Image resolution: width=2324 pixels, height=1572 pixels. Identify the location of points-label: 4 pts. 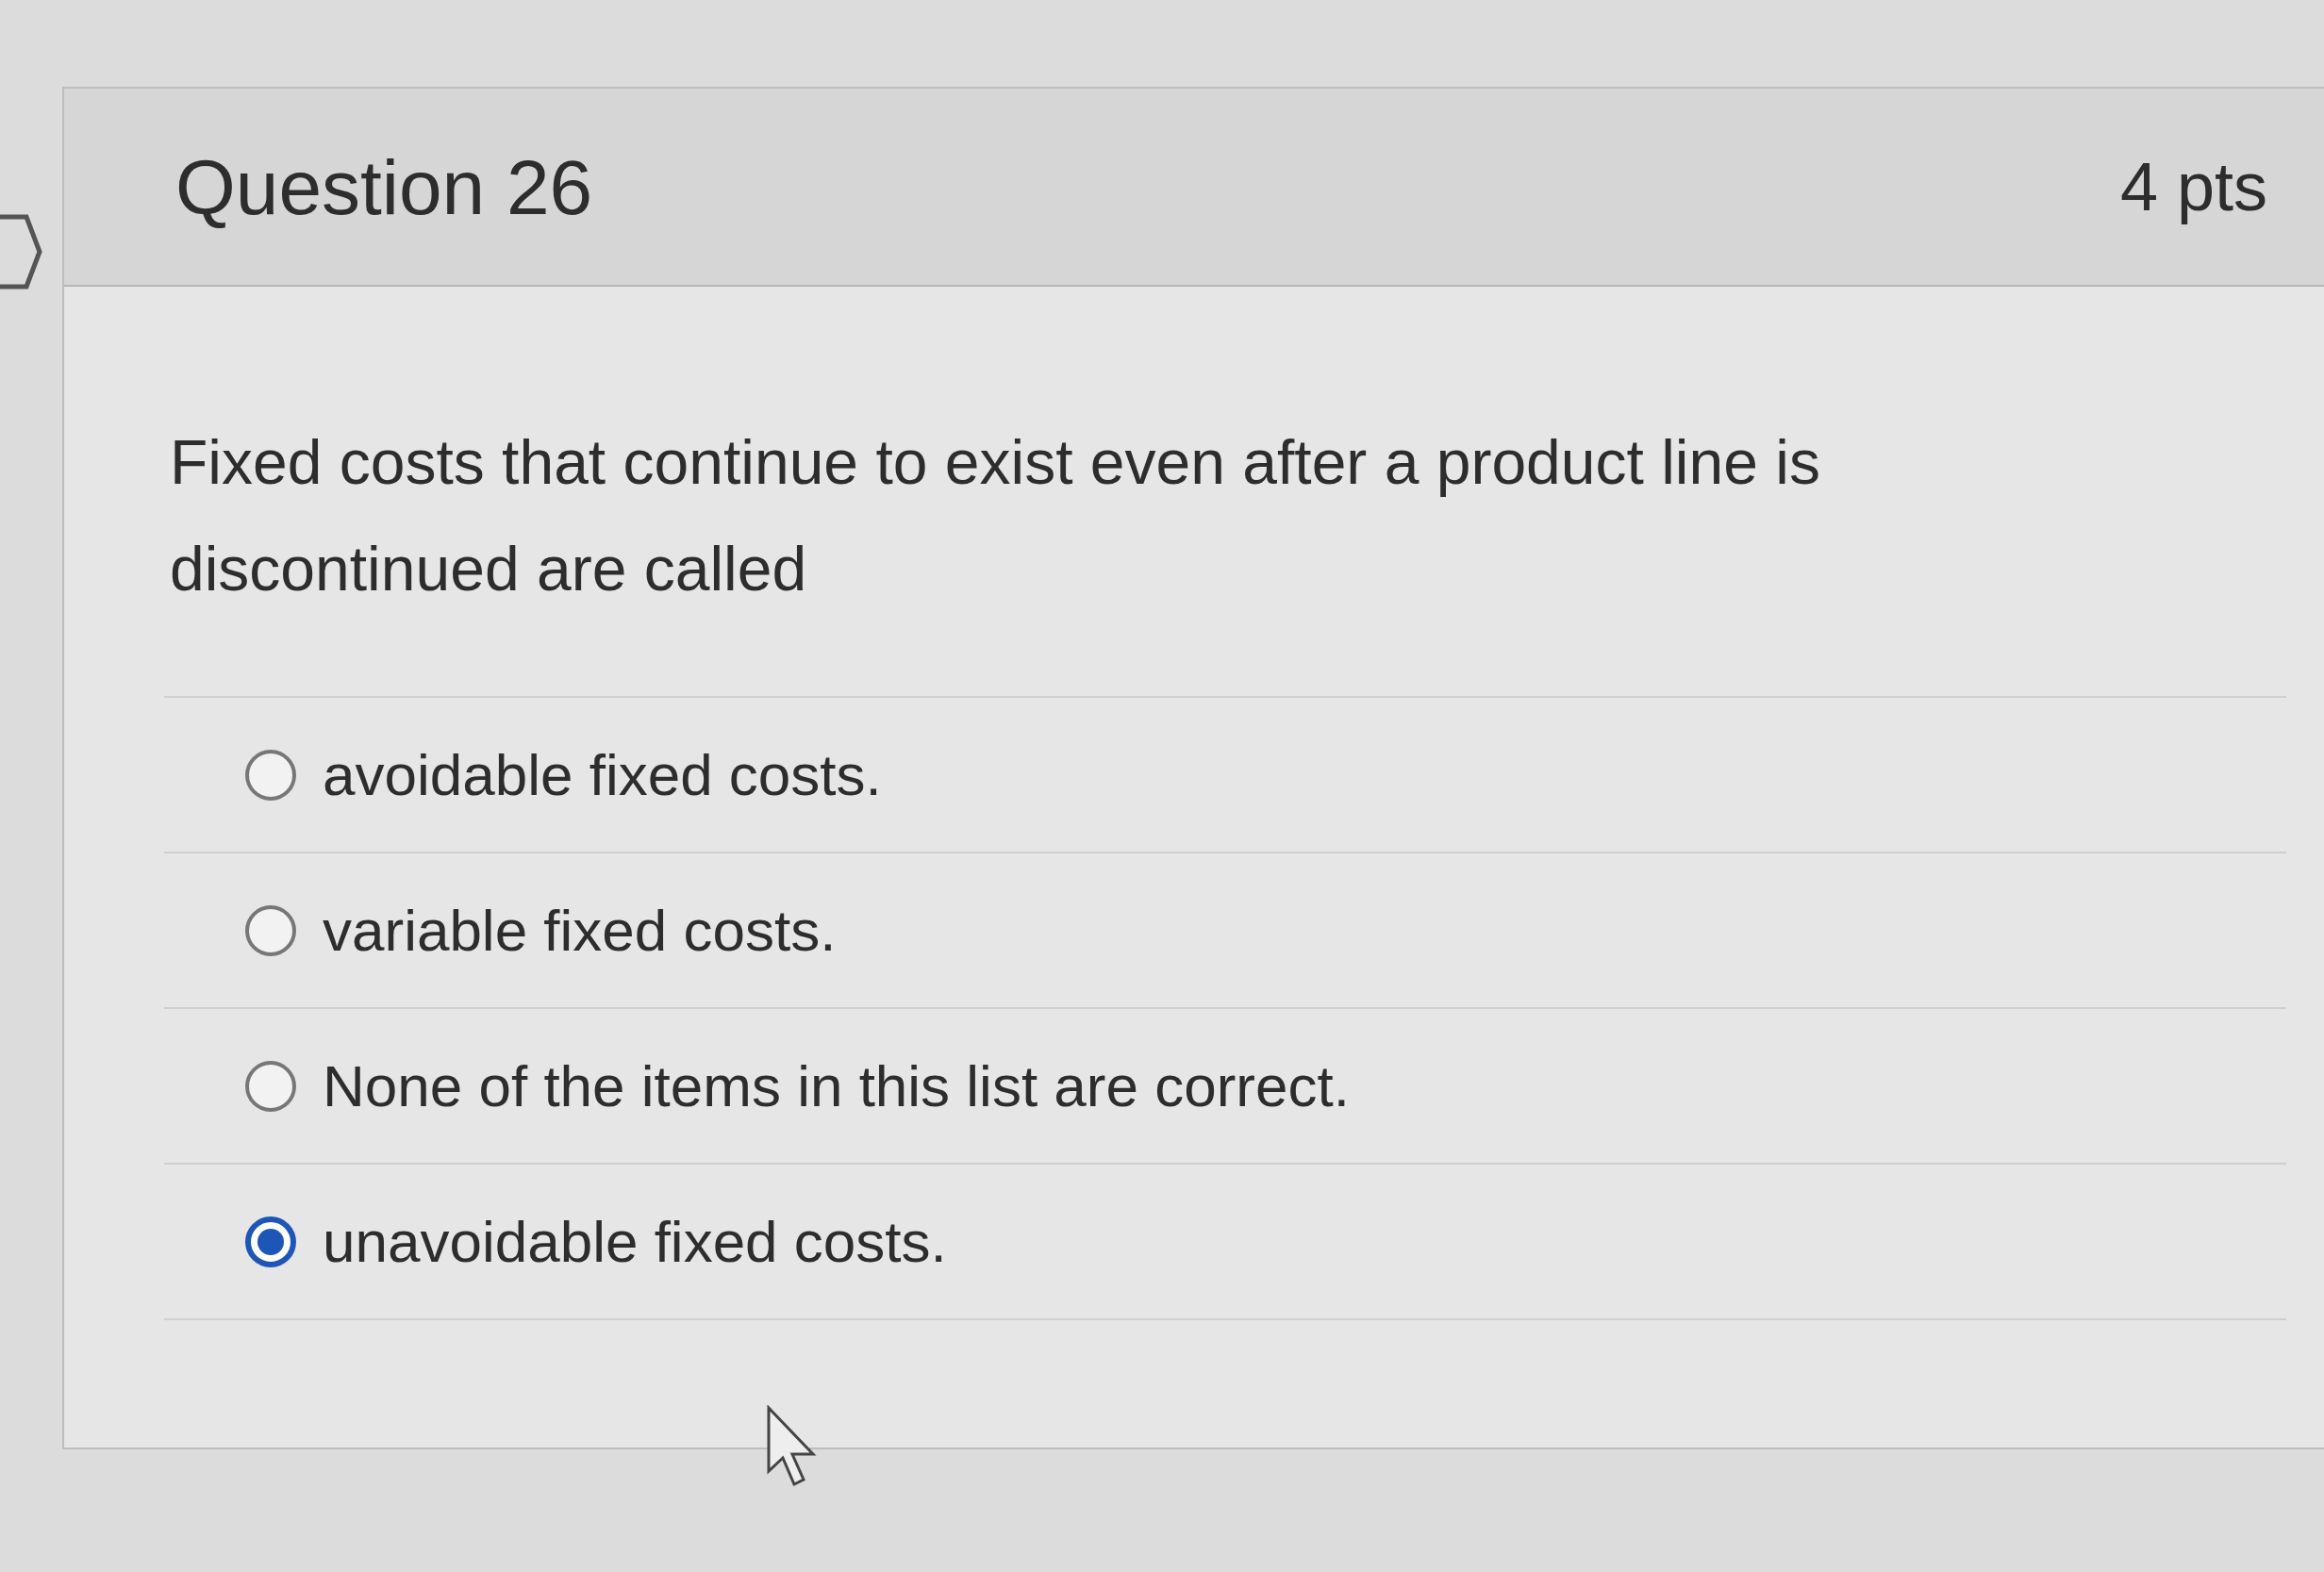
(2193, 187).